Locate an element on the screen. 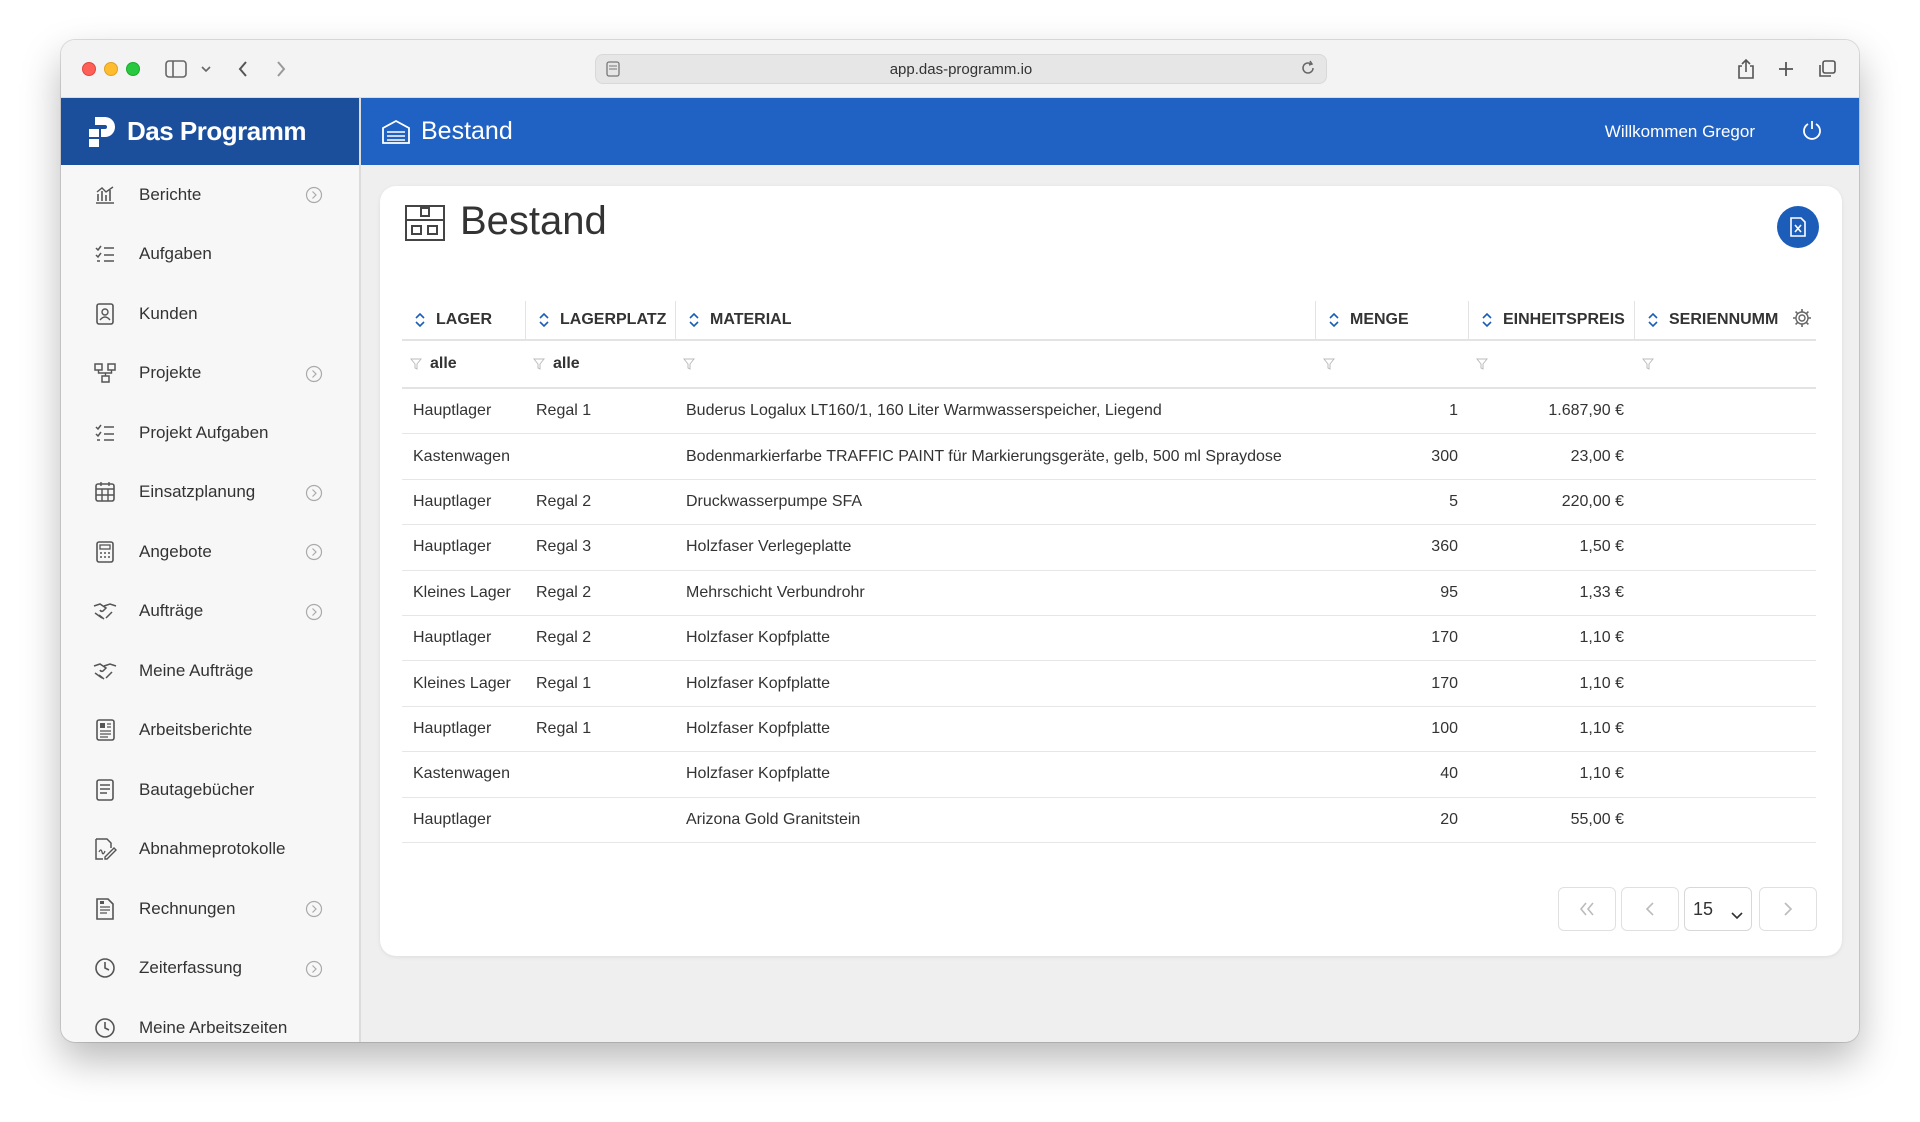 This screenshot has width=1920, height=1122. sidebar-item-kunden: Kunden is located at coordinates (210, 314).